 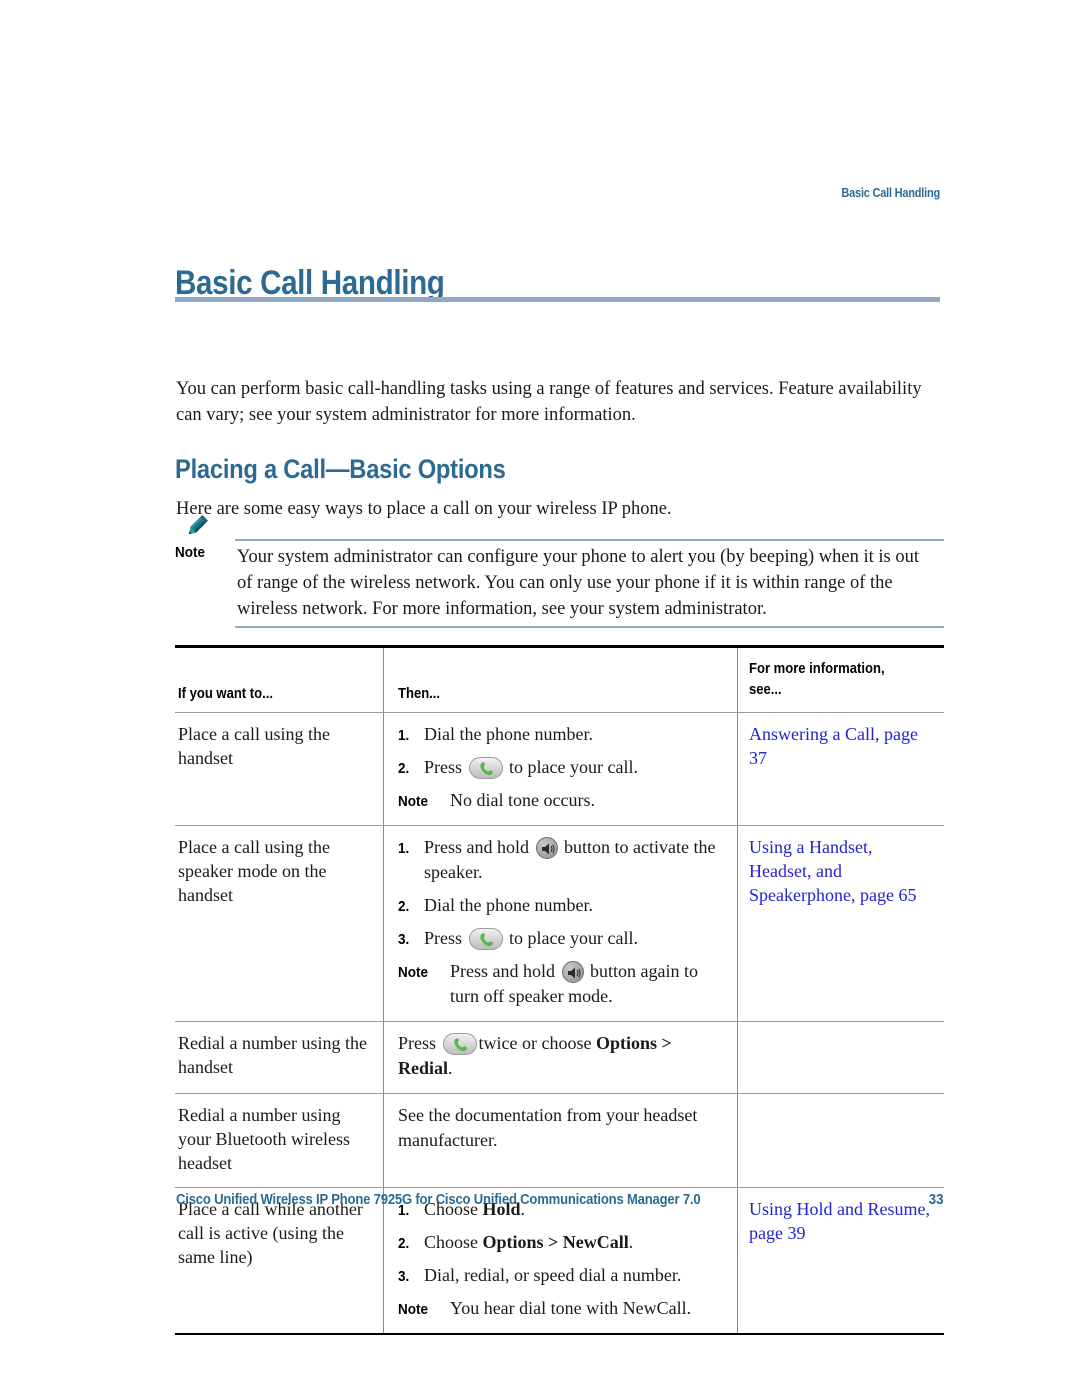 I want to click on note-bottom-rule, so click(x=589, y=627).